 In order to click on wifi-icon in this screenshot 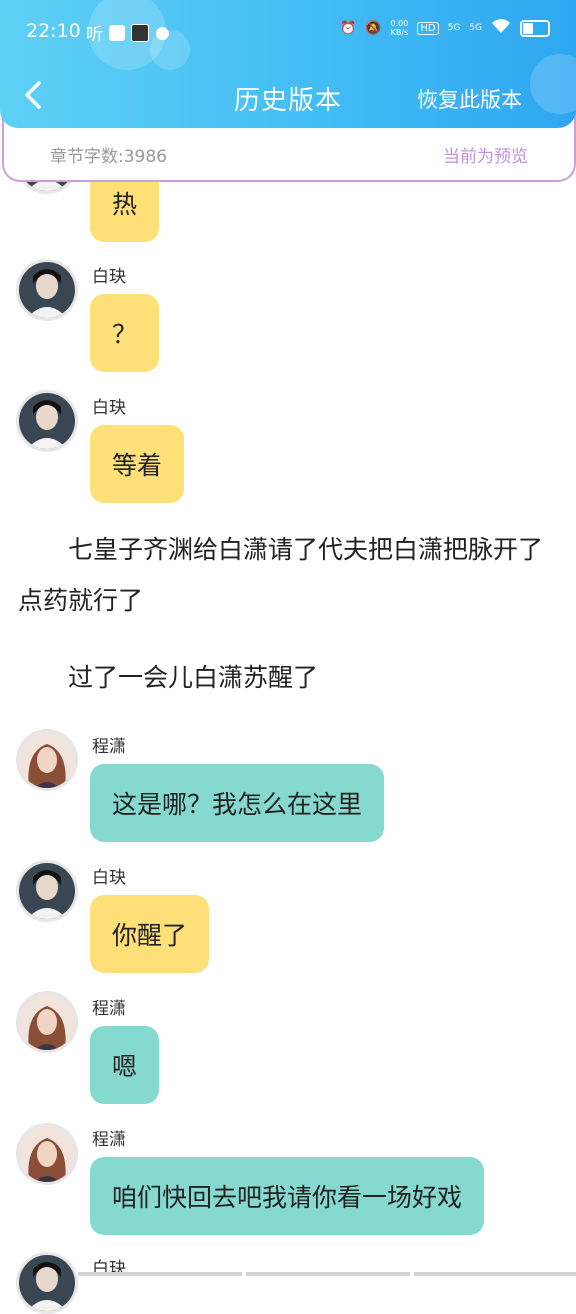, I will do `click(501, 28)`.